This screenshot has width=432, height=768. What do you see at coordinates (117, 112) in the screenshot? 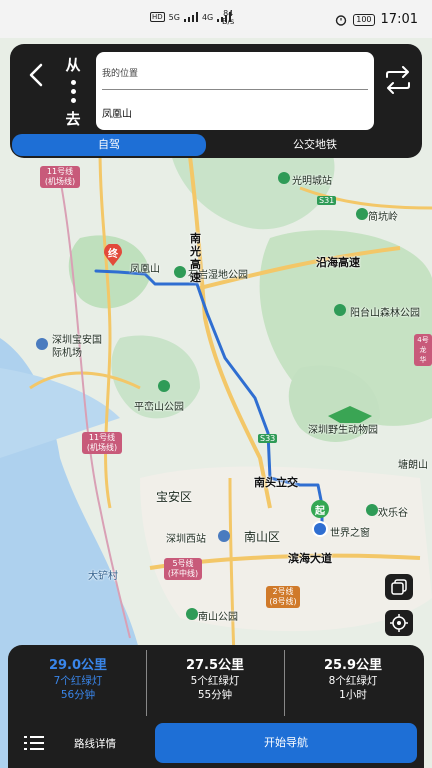
I see `destination-field: 凤凰山` at bounding box center [117, 112].